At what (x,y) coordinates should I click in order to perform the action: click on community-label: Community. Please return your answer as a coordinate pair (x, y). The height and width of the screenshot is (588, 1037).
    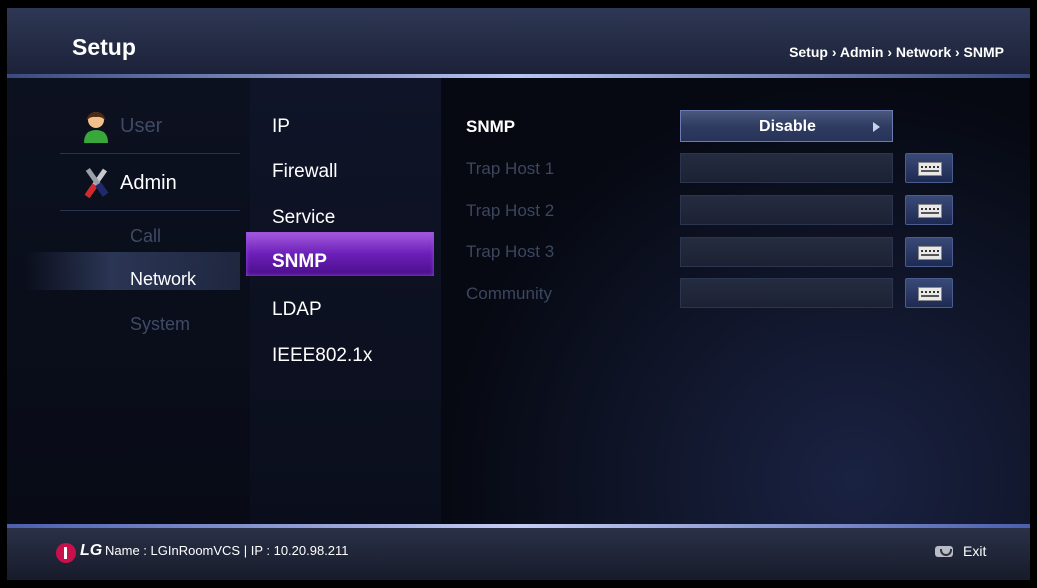
    Looking at the image, I should click on (509, 293).